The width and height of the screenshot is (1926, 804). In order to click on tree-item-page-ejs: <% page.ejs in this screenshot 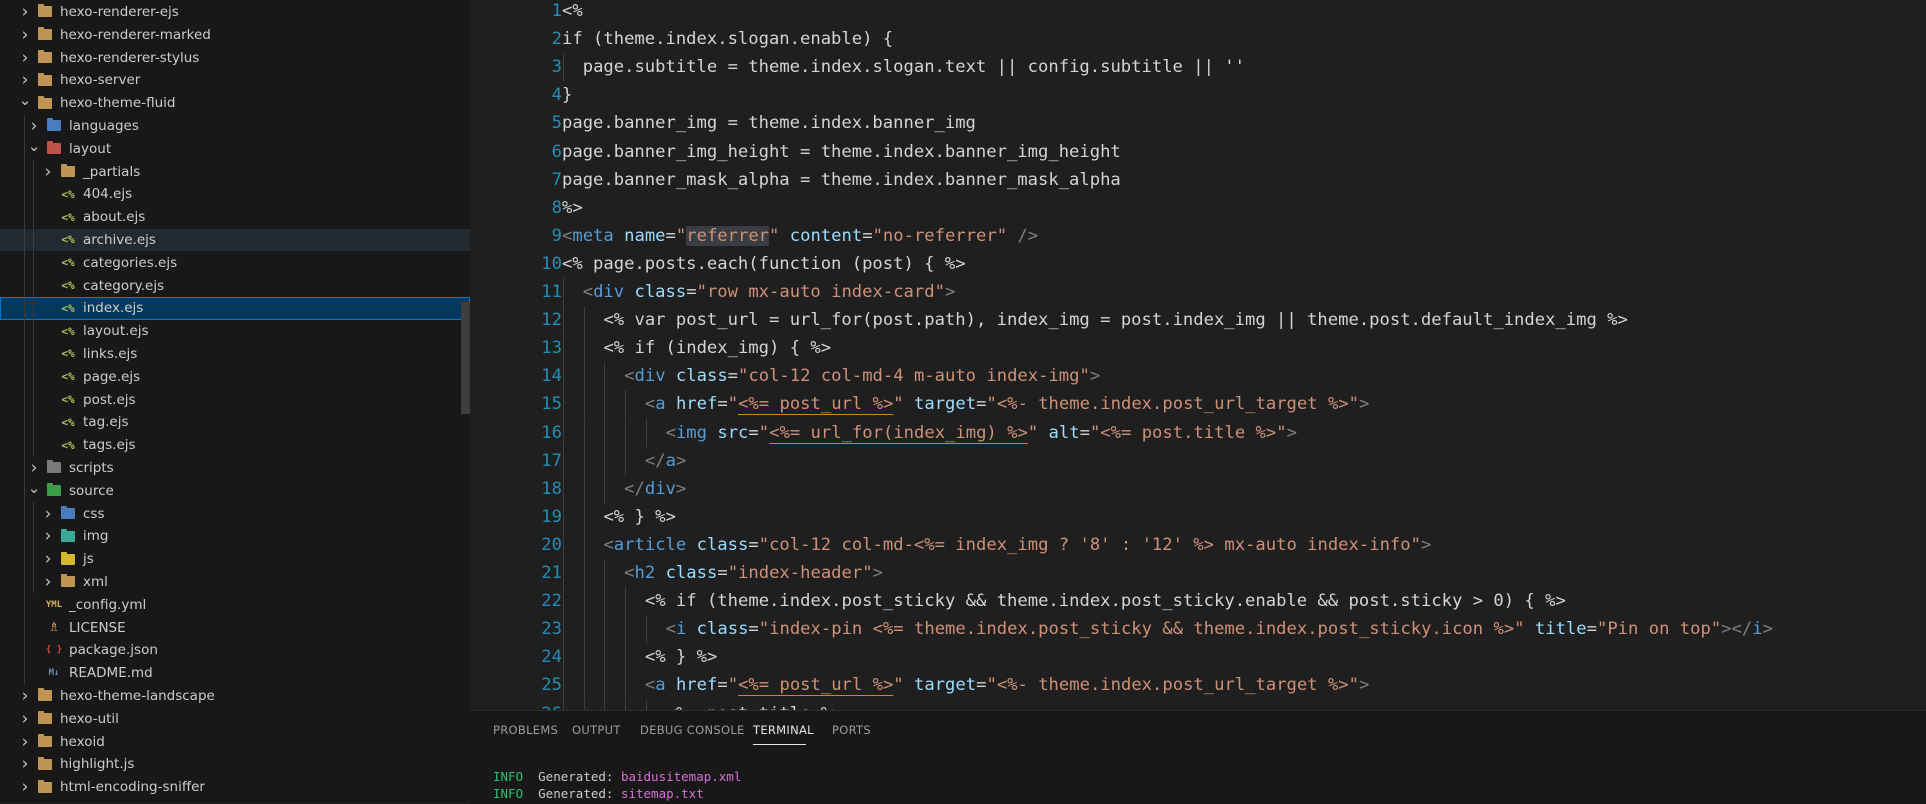, I will do `click(235, 377)`.